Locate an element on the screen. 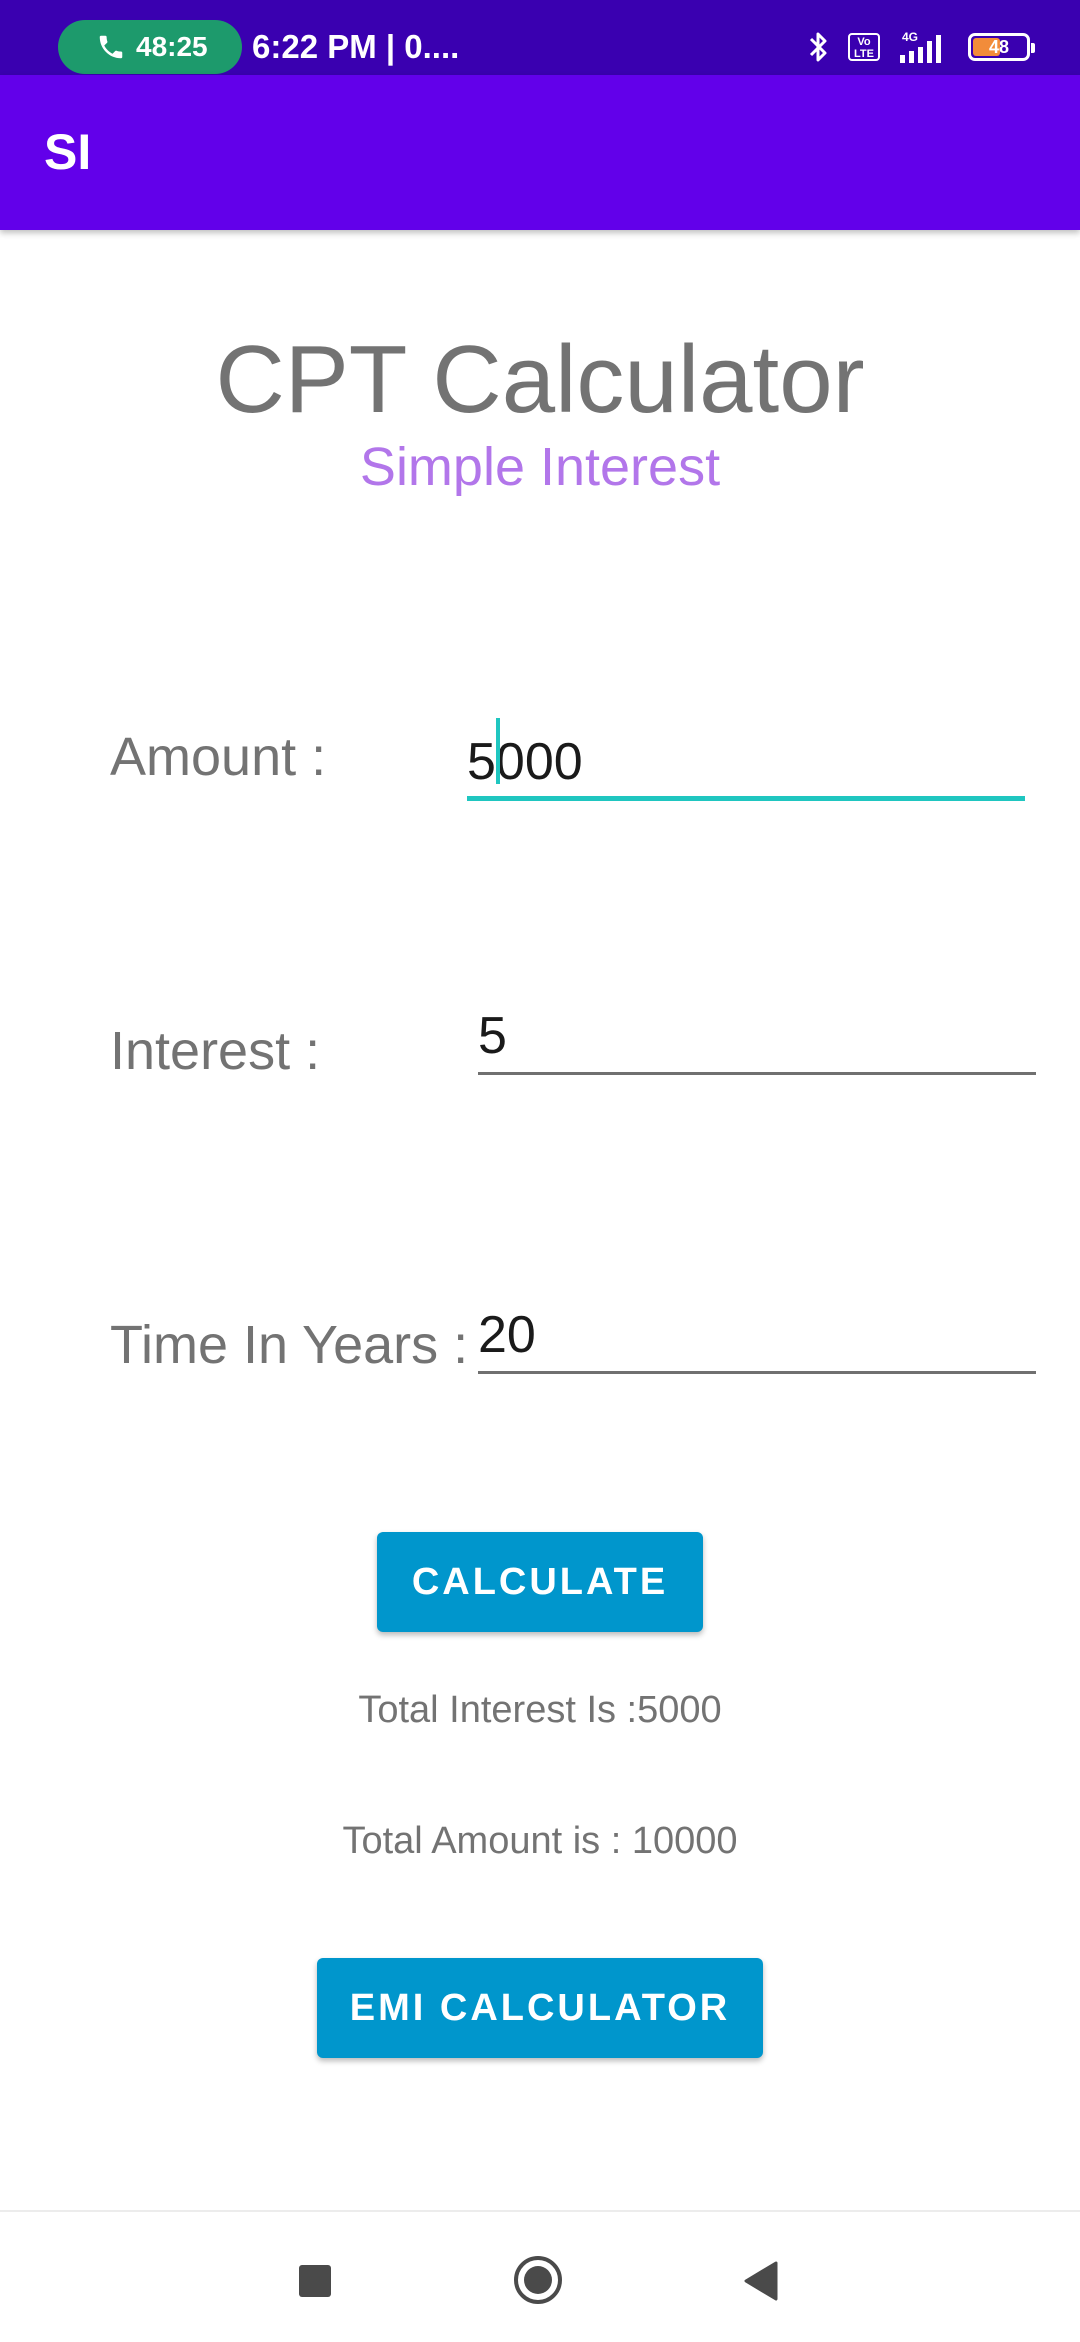 The image size is (1080, 2342). navigation-bar is located at coordinates (540, 2276).